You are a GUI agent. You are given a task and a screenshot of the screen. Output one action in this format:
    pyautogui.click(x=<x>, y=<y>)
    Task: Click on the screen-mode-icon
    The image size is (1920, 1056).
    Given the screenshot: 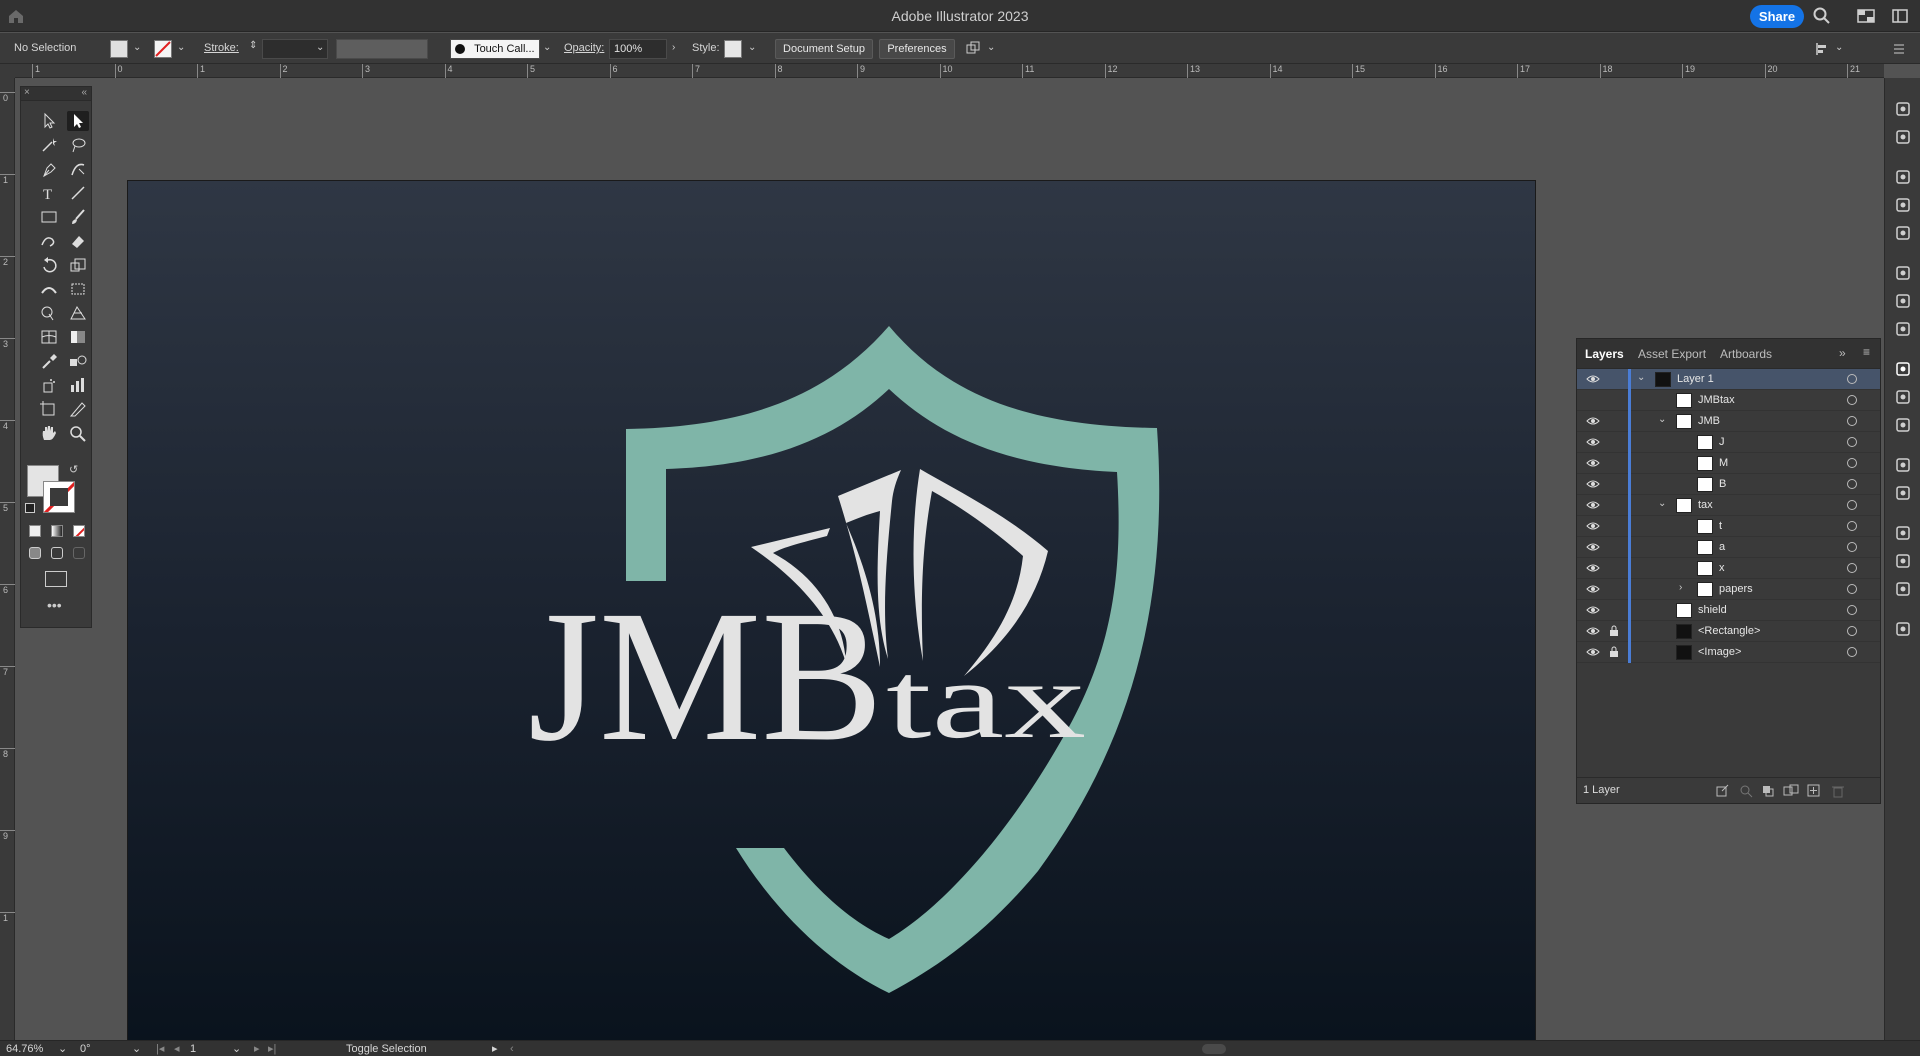 What is the action you would take?
    pyautogui.click(x=56, y=579)
    